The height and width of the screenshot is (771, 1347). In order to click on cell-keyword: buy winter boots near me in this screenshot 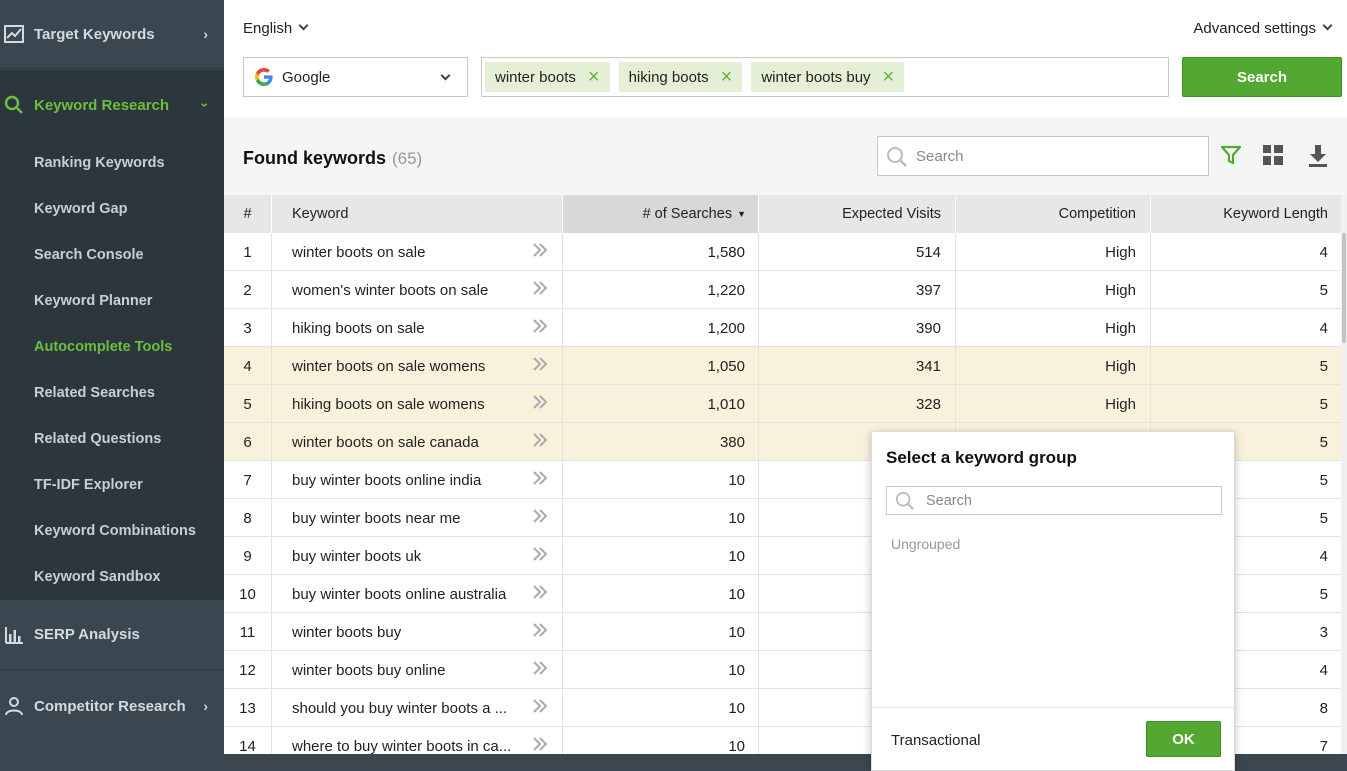, I will do `click(417, 518)`.